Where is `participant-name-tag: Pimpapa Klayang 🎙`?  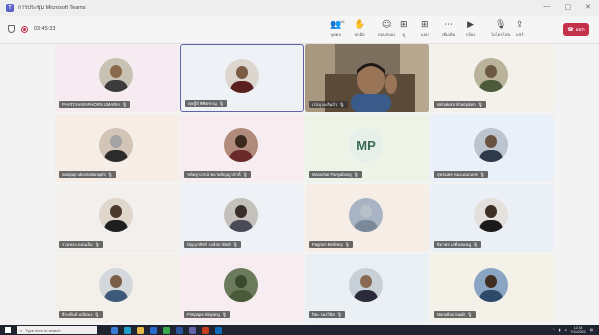 participant-name-tag: Pimpapa Klayang 🎙 is located at coordinates (207, 314).